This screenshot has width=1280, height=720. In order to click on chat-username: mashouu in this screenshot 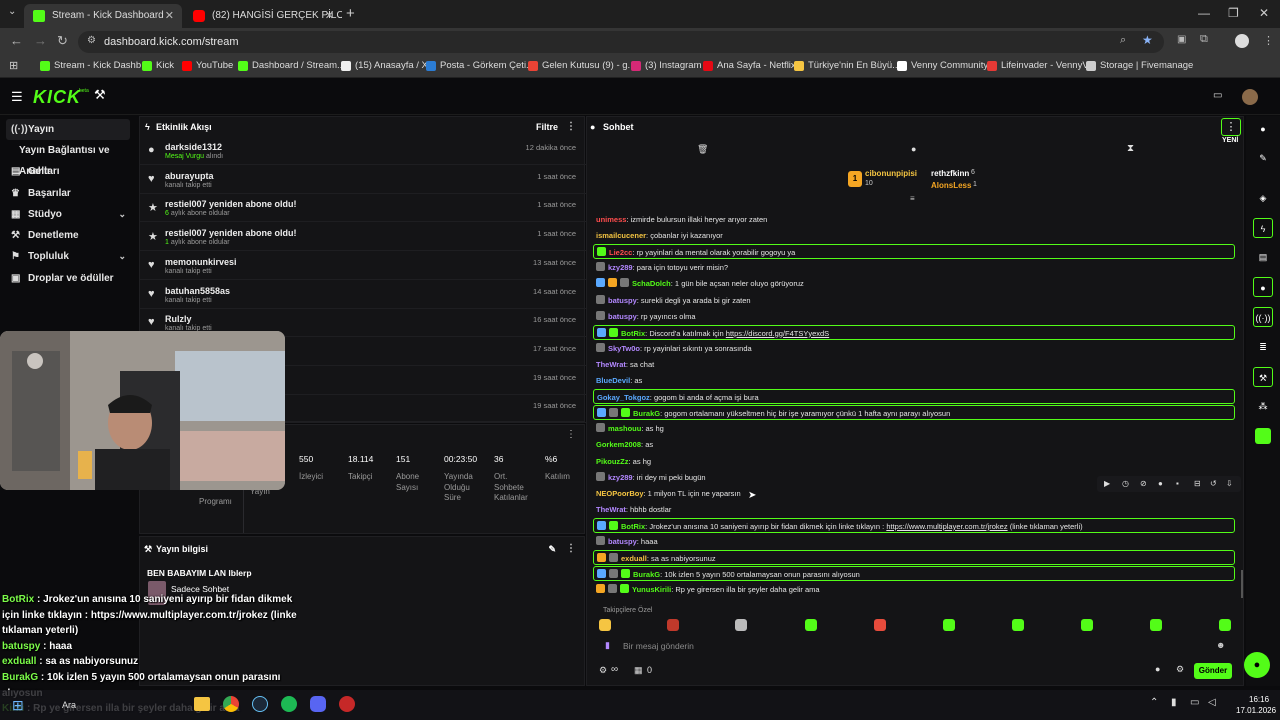, I will do `click(624, 428)`.